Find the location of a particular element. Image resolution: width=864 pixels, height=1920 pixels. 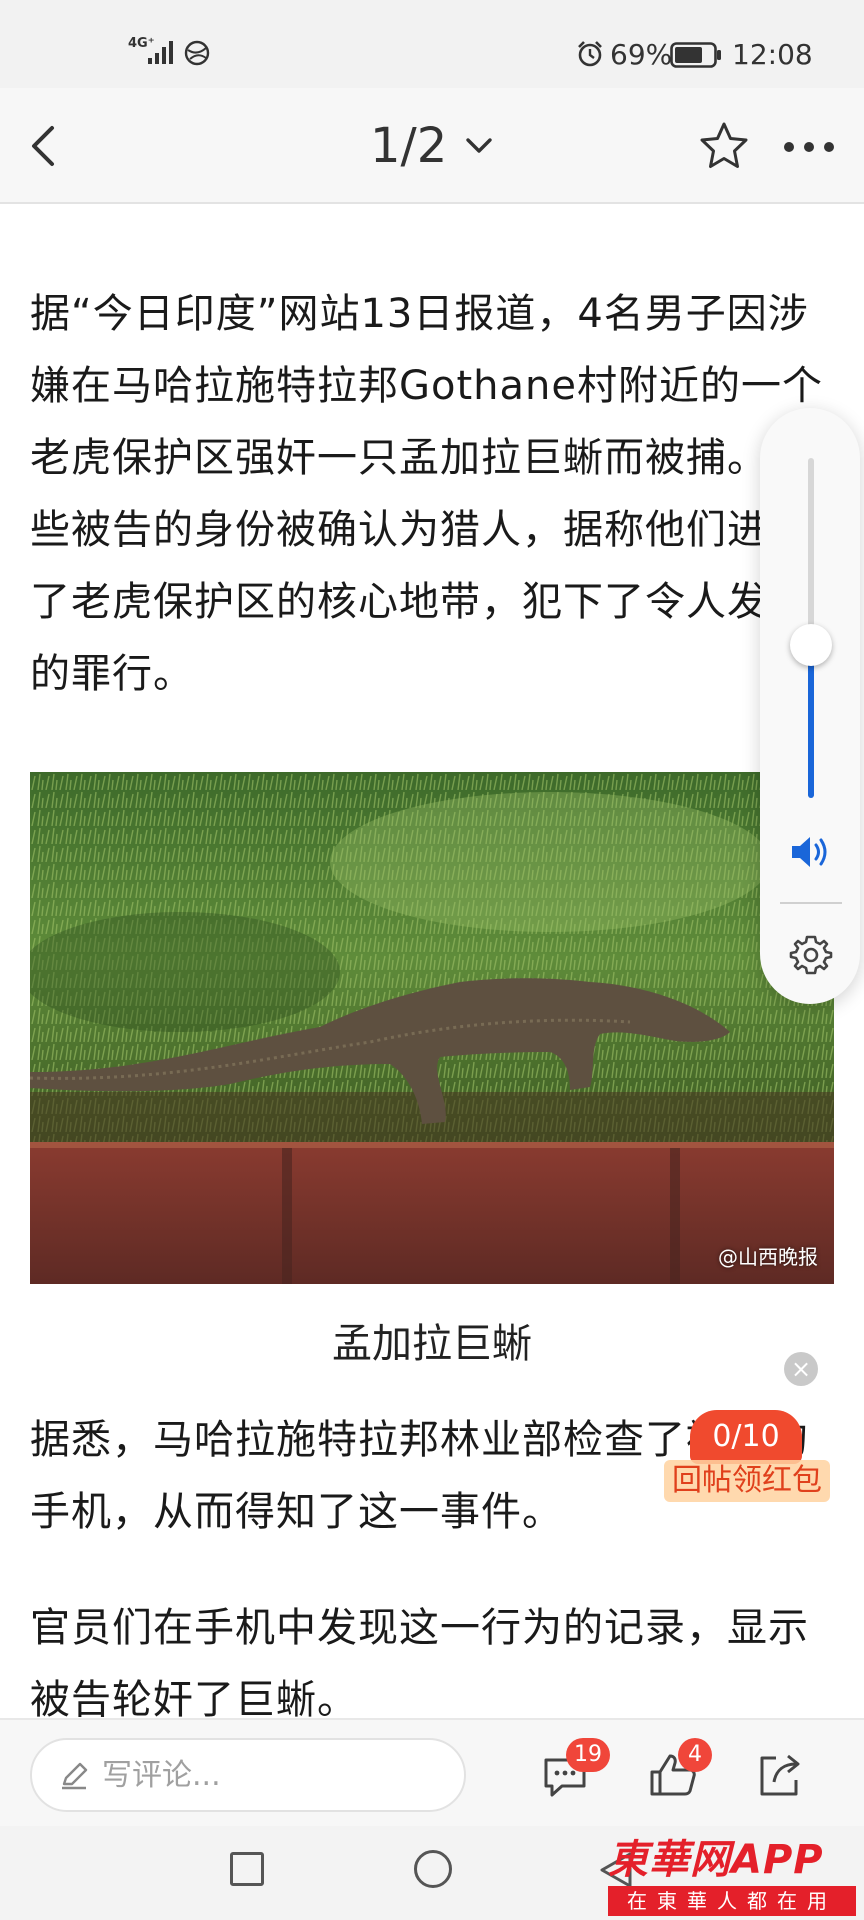

logo-text: 東華网APP is located at coordinates (716, 1860).